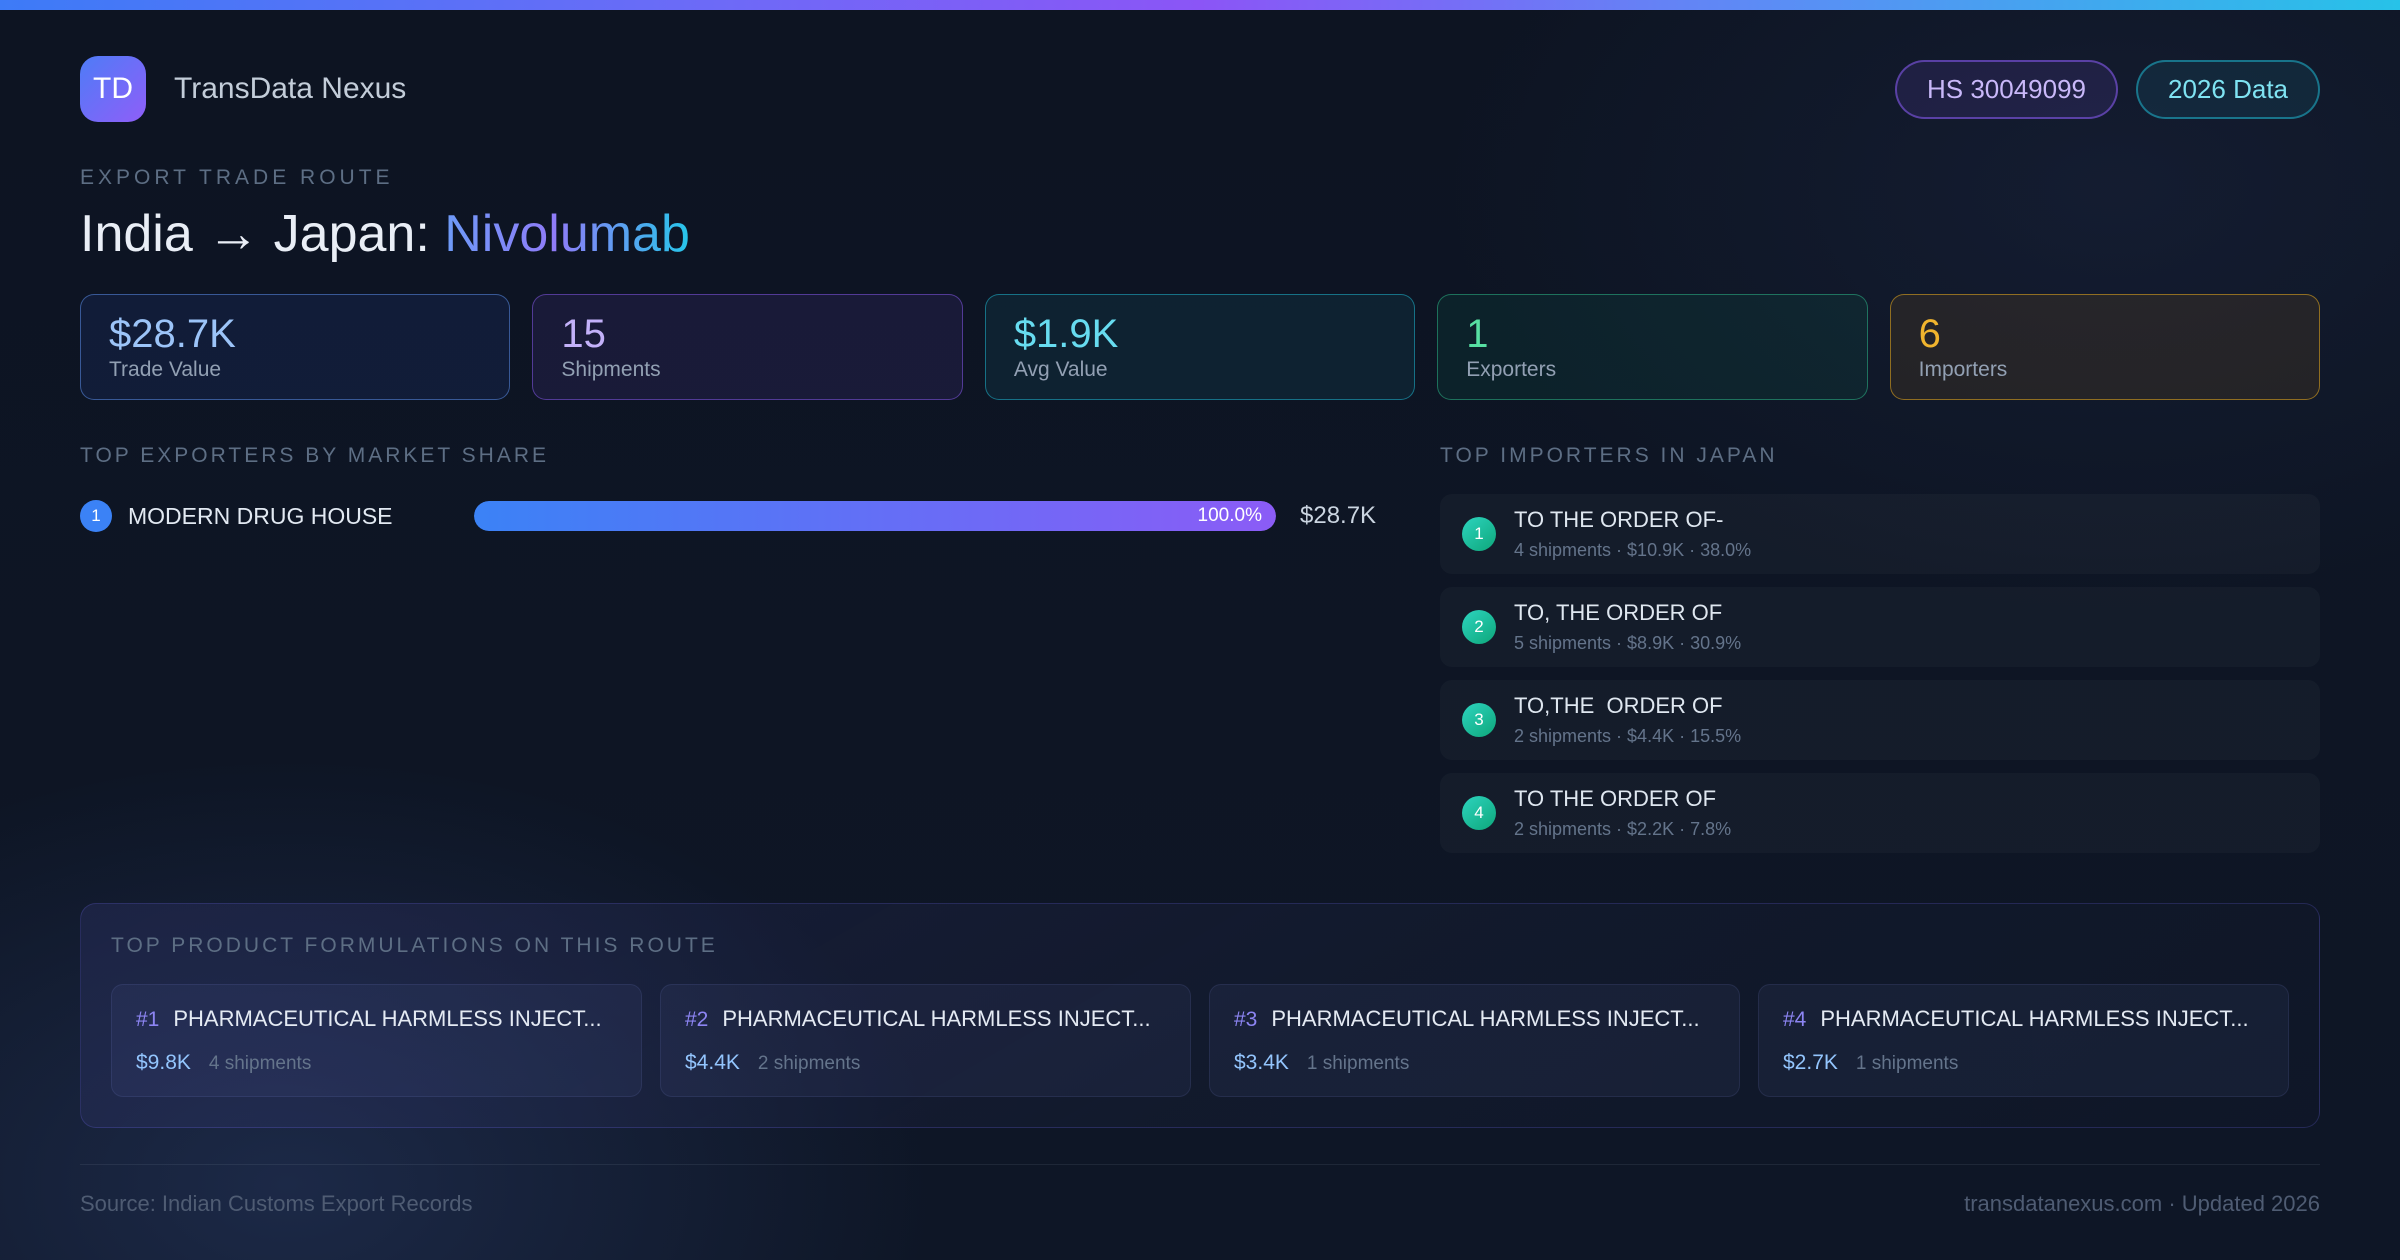 Image resolution: width=2400 pixels, height=1260 pixels. I want to click on exporter-value: $28.7K, so click(1338, 515).